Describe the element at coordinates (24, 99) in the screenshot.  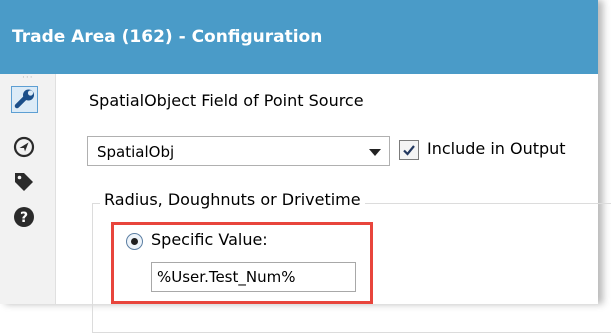
I see `wrench-icon` at that location.